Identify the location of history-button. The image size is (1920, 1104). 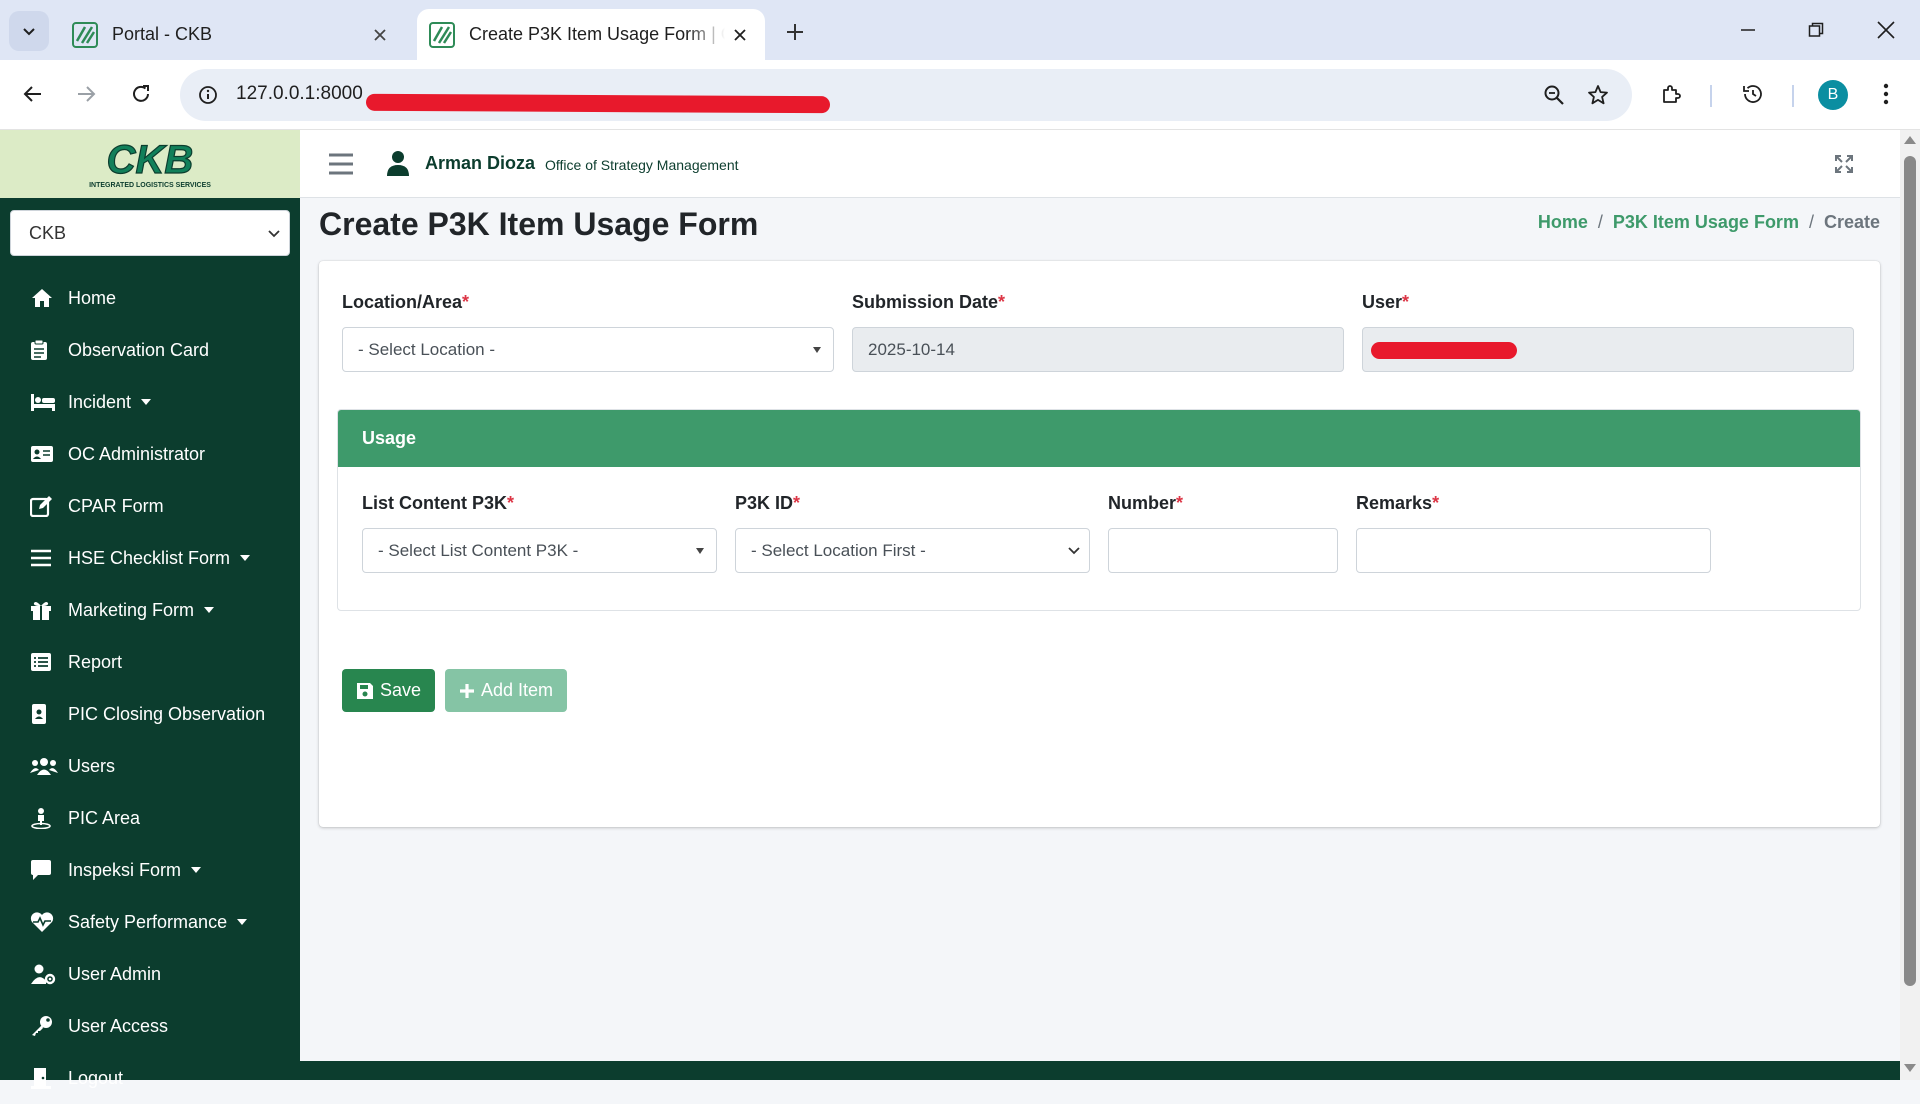
(1753, 94).